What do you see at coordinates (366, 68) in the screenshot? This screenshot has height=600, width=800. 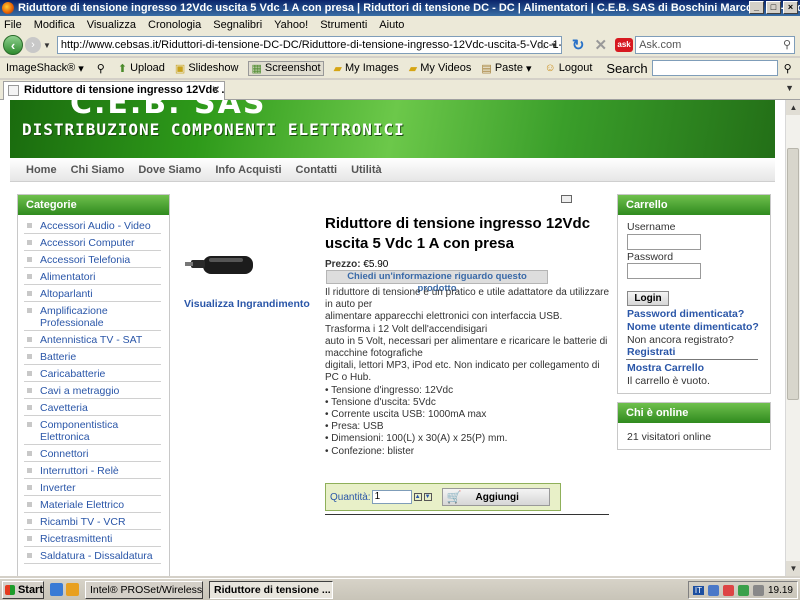 I see `my-images-button: ▰ My Images` at bounding box center [366, 68].